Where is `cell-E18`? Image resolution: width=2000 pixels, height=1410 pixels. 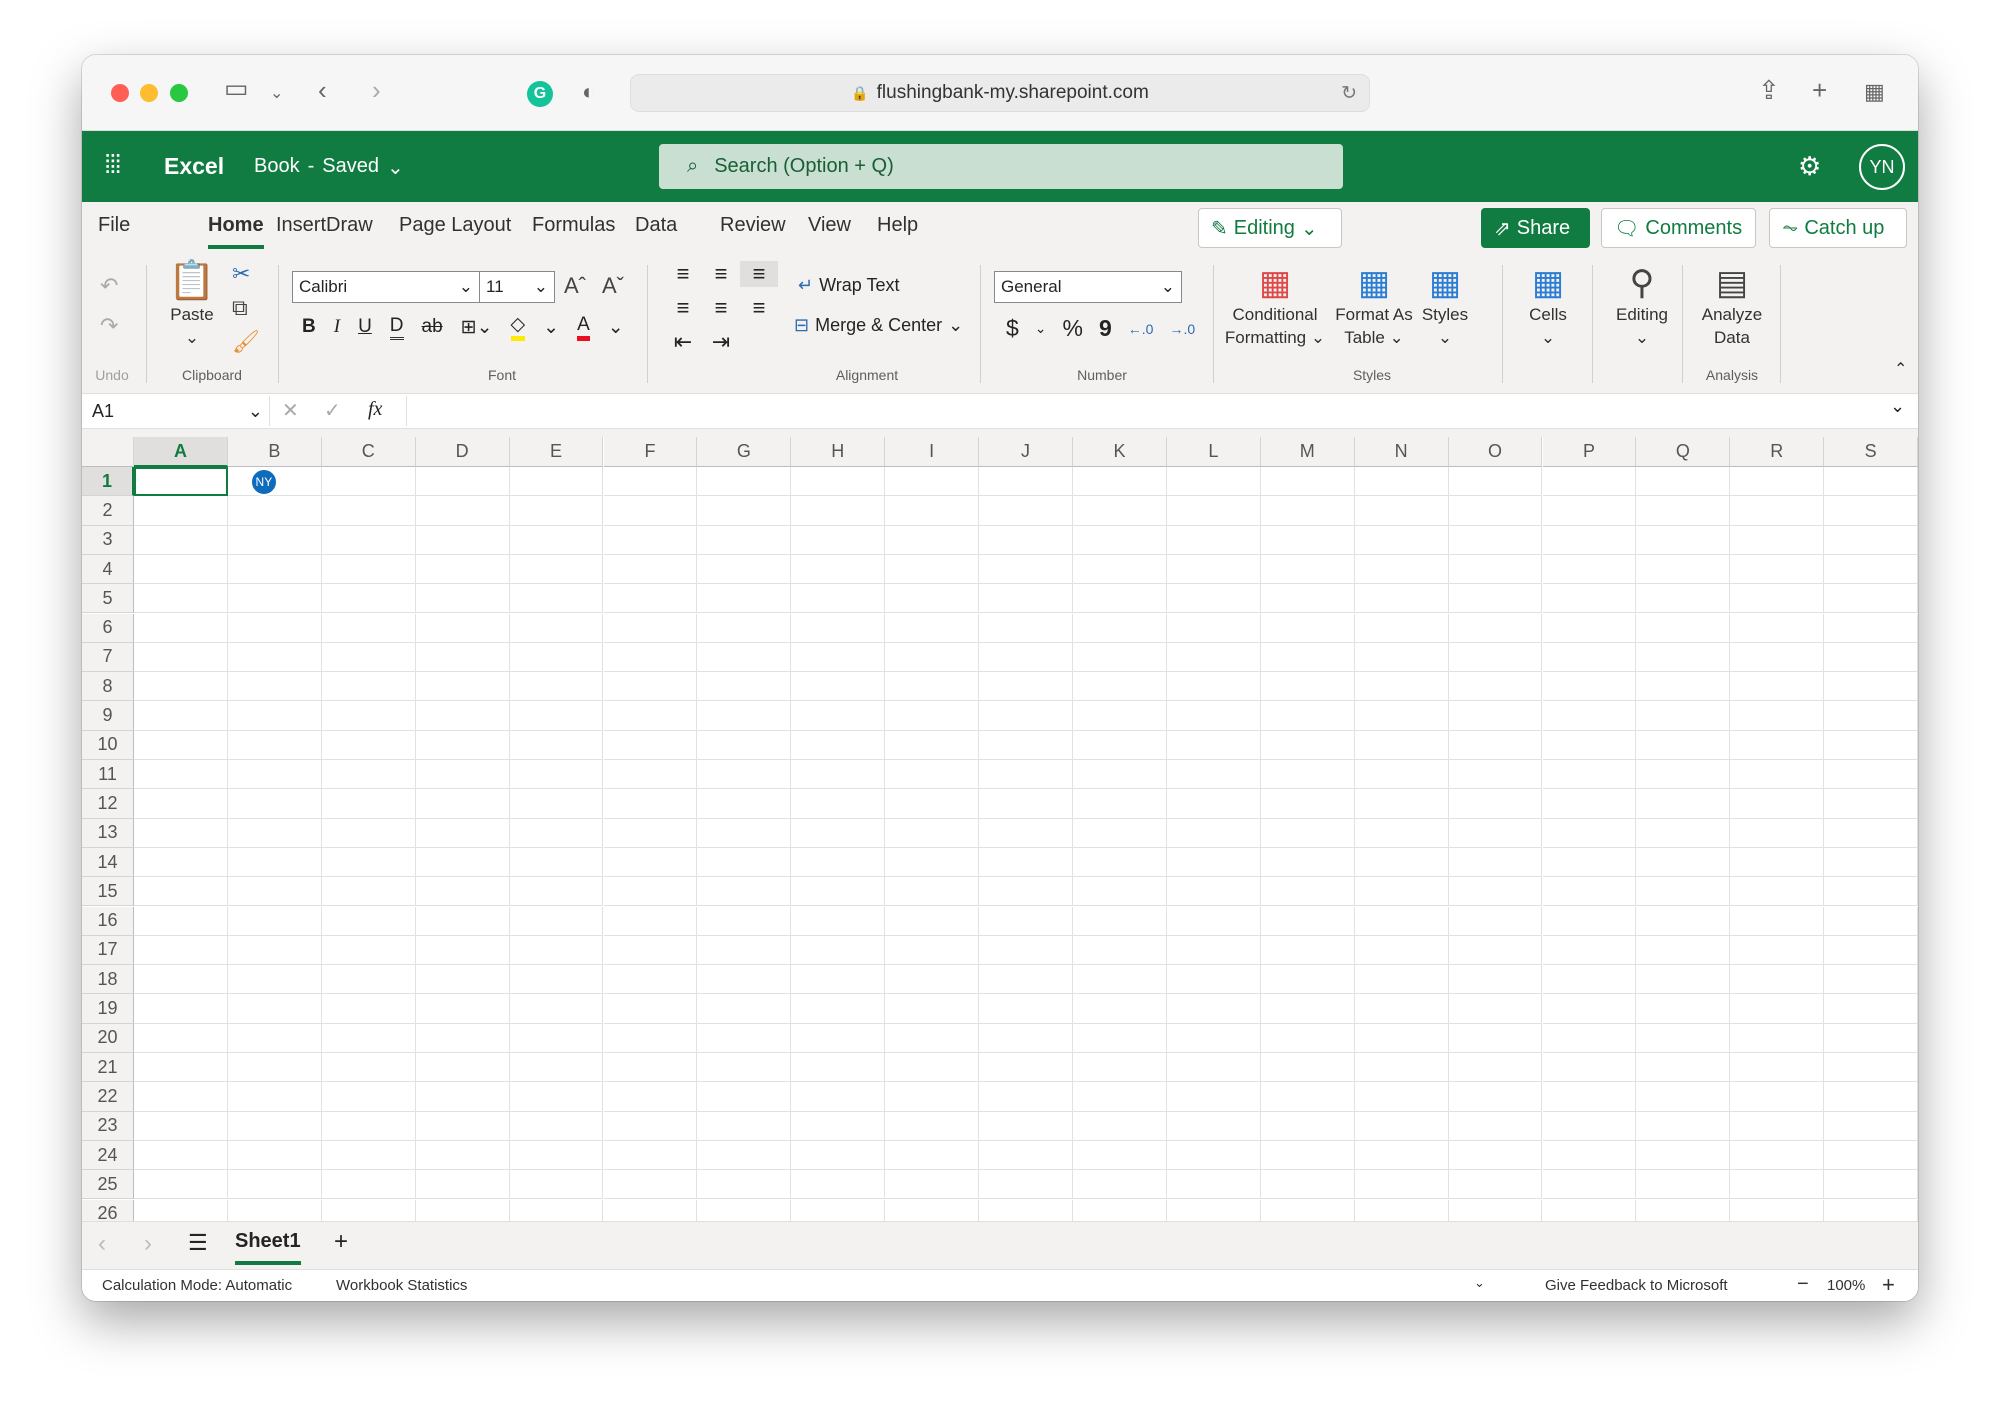 cell-E18 is located at coordinates (556, 980).